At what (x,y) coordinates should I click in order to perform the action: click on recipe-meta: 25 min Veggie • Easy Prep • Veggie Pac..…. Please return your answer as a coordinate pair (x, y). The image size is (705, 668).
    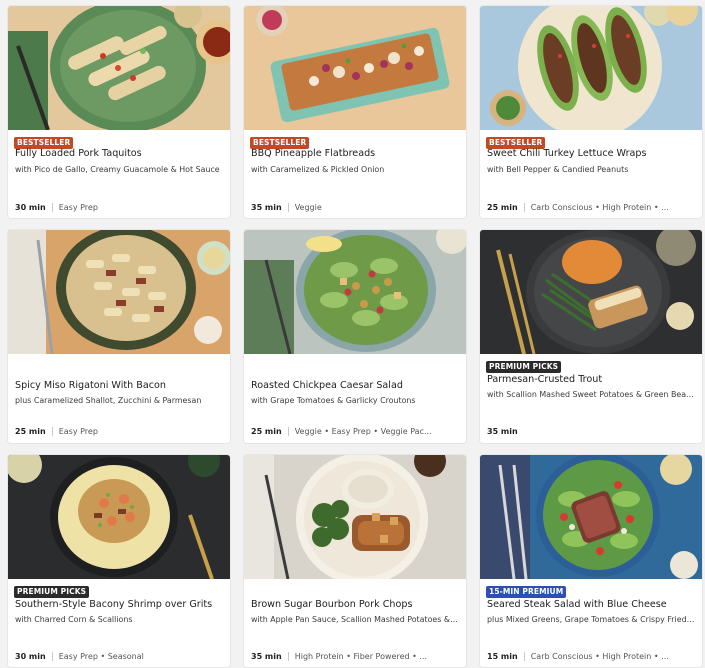
    Looking at the image, I should click on (355, 431).